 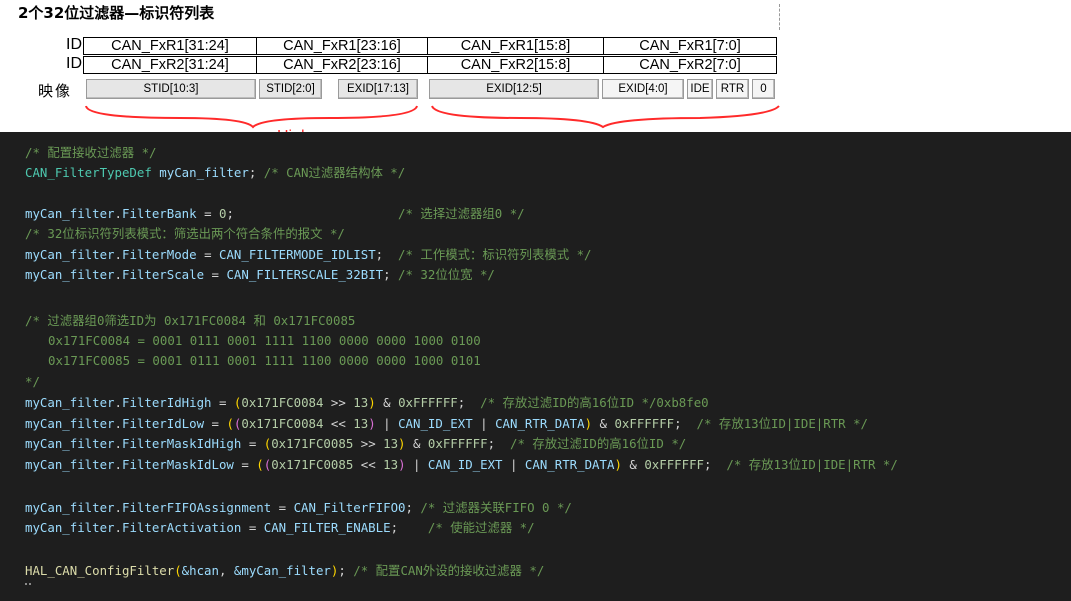 I want to click on function-name: HAL_CAN_ConfigFilter, so click(x=100, y=570).